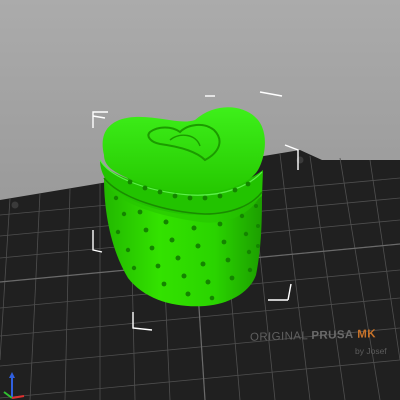 Image resolution: width=400 pixels, height=400 pixels. I want to click on axis-gizmo-icon, so click(15, 380).